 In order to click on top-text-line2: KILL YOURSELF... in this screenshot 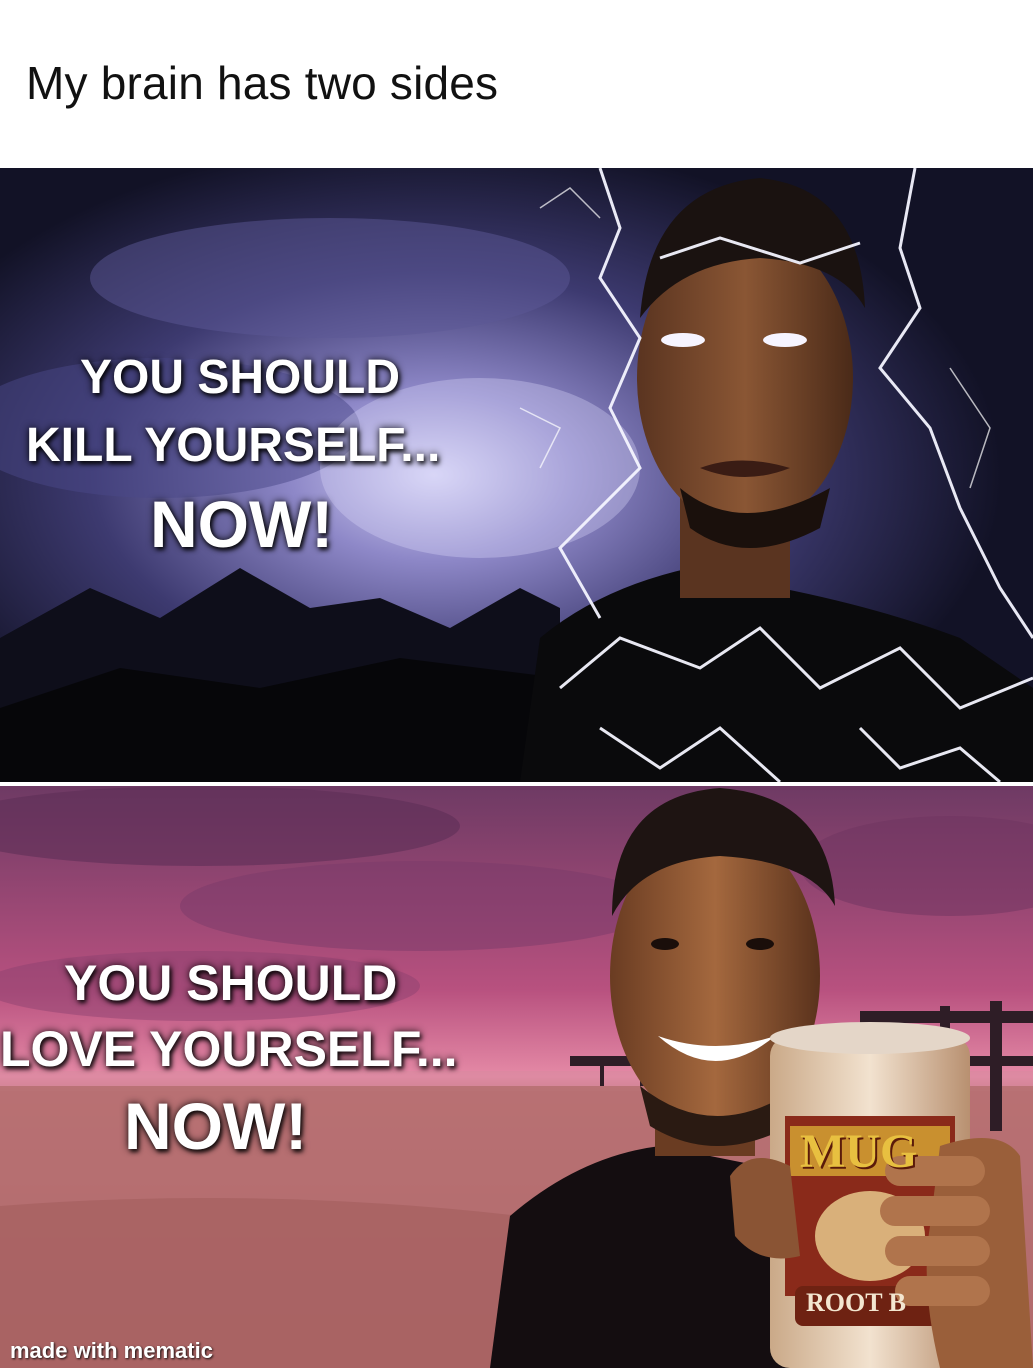, I will do `click(233, 445)`.